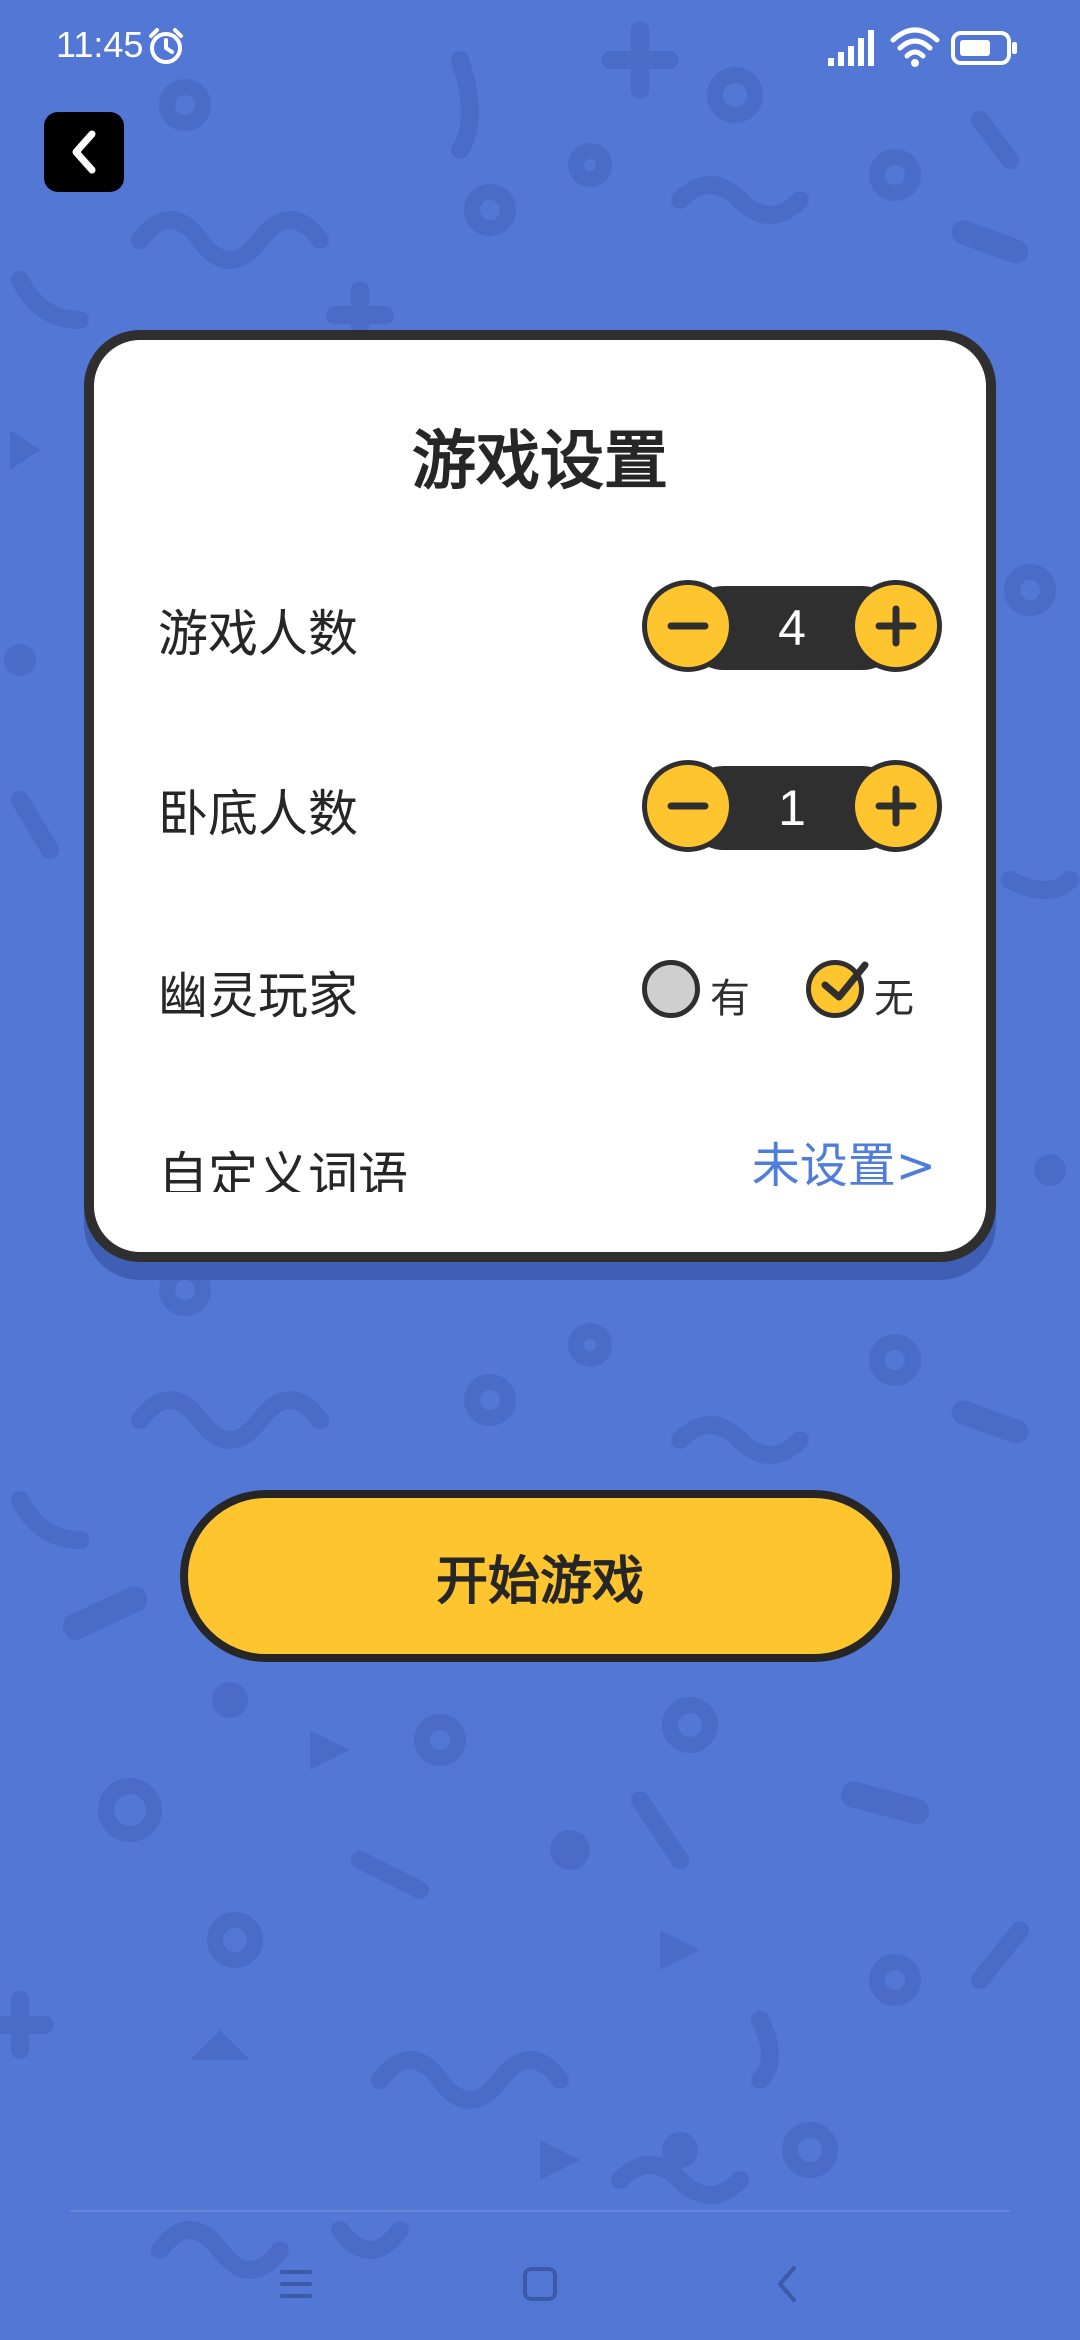 This screenshot has width=1080, height=2340. I want to click on ghost-player-radio-group: 有 无, so click(792, 991).